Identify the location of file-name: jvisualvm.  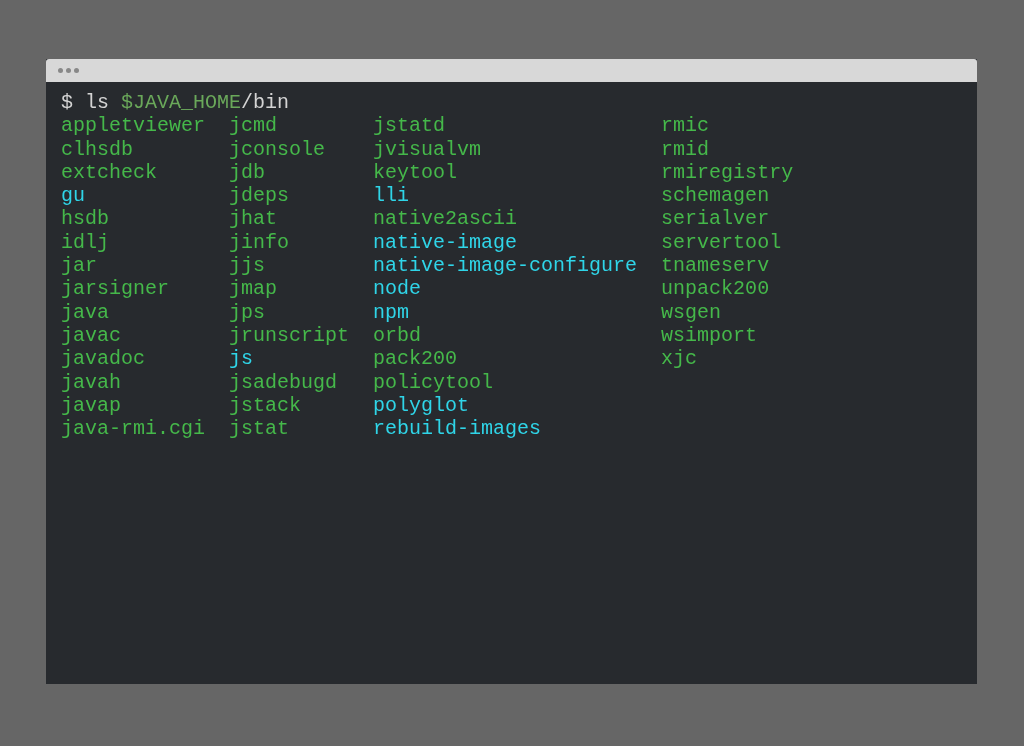
(427, 149).